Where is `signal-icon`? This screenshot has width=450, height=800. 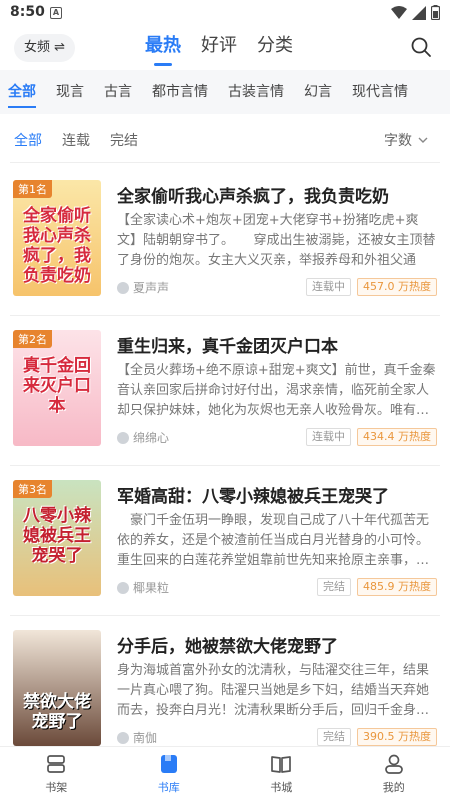 signal-icon is located at coordinates (419, 12).